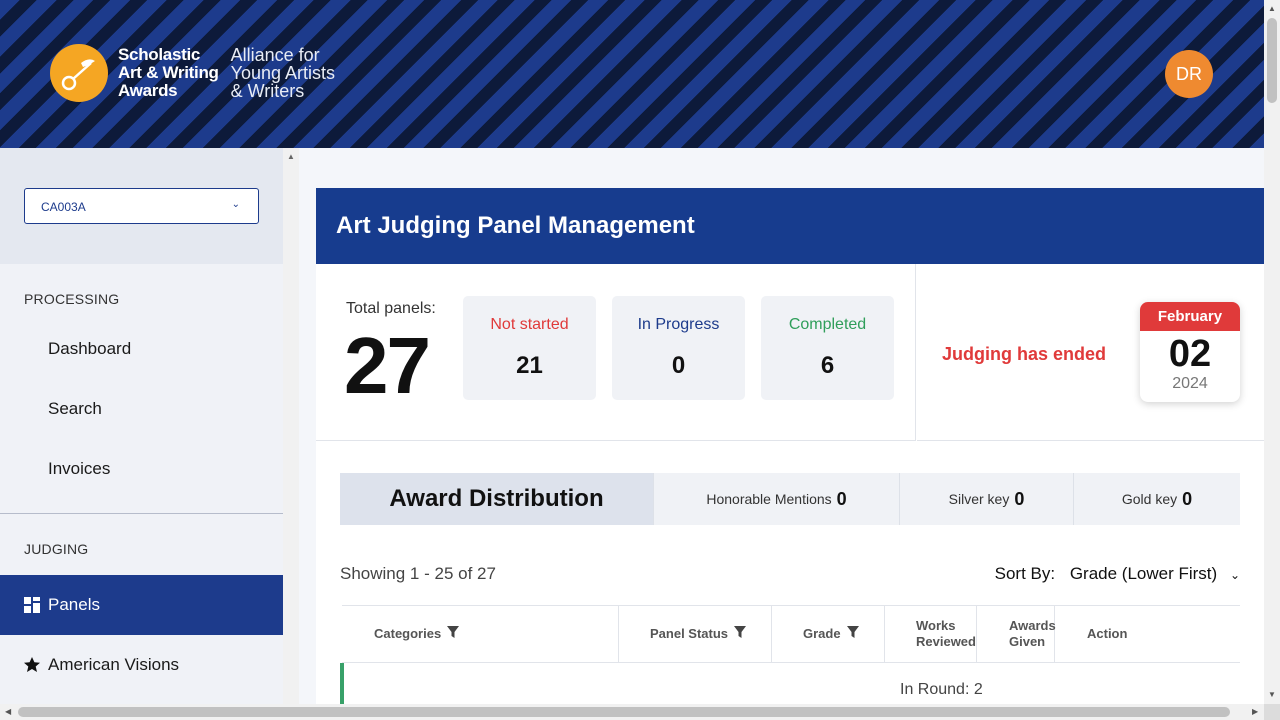 This screenshot has width=1280, height=720. What do you see at coordinates (946, 641) in the screenshot?
I see `column-label: Reviewed` at bounding box center [946, 641].